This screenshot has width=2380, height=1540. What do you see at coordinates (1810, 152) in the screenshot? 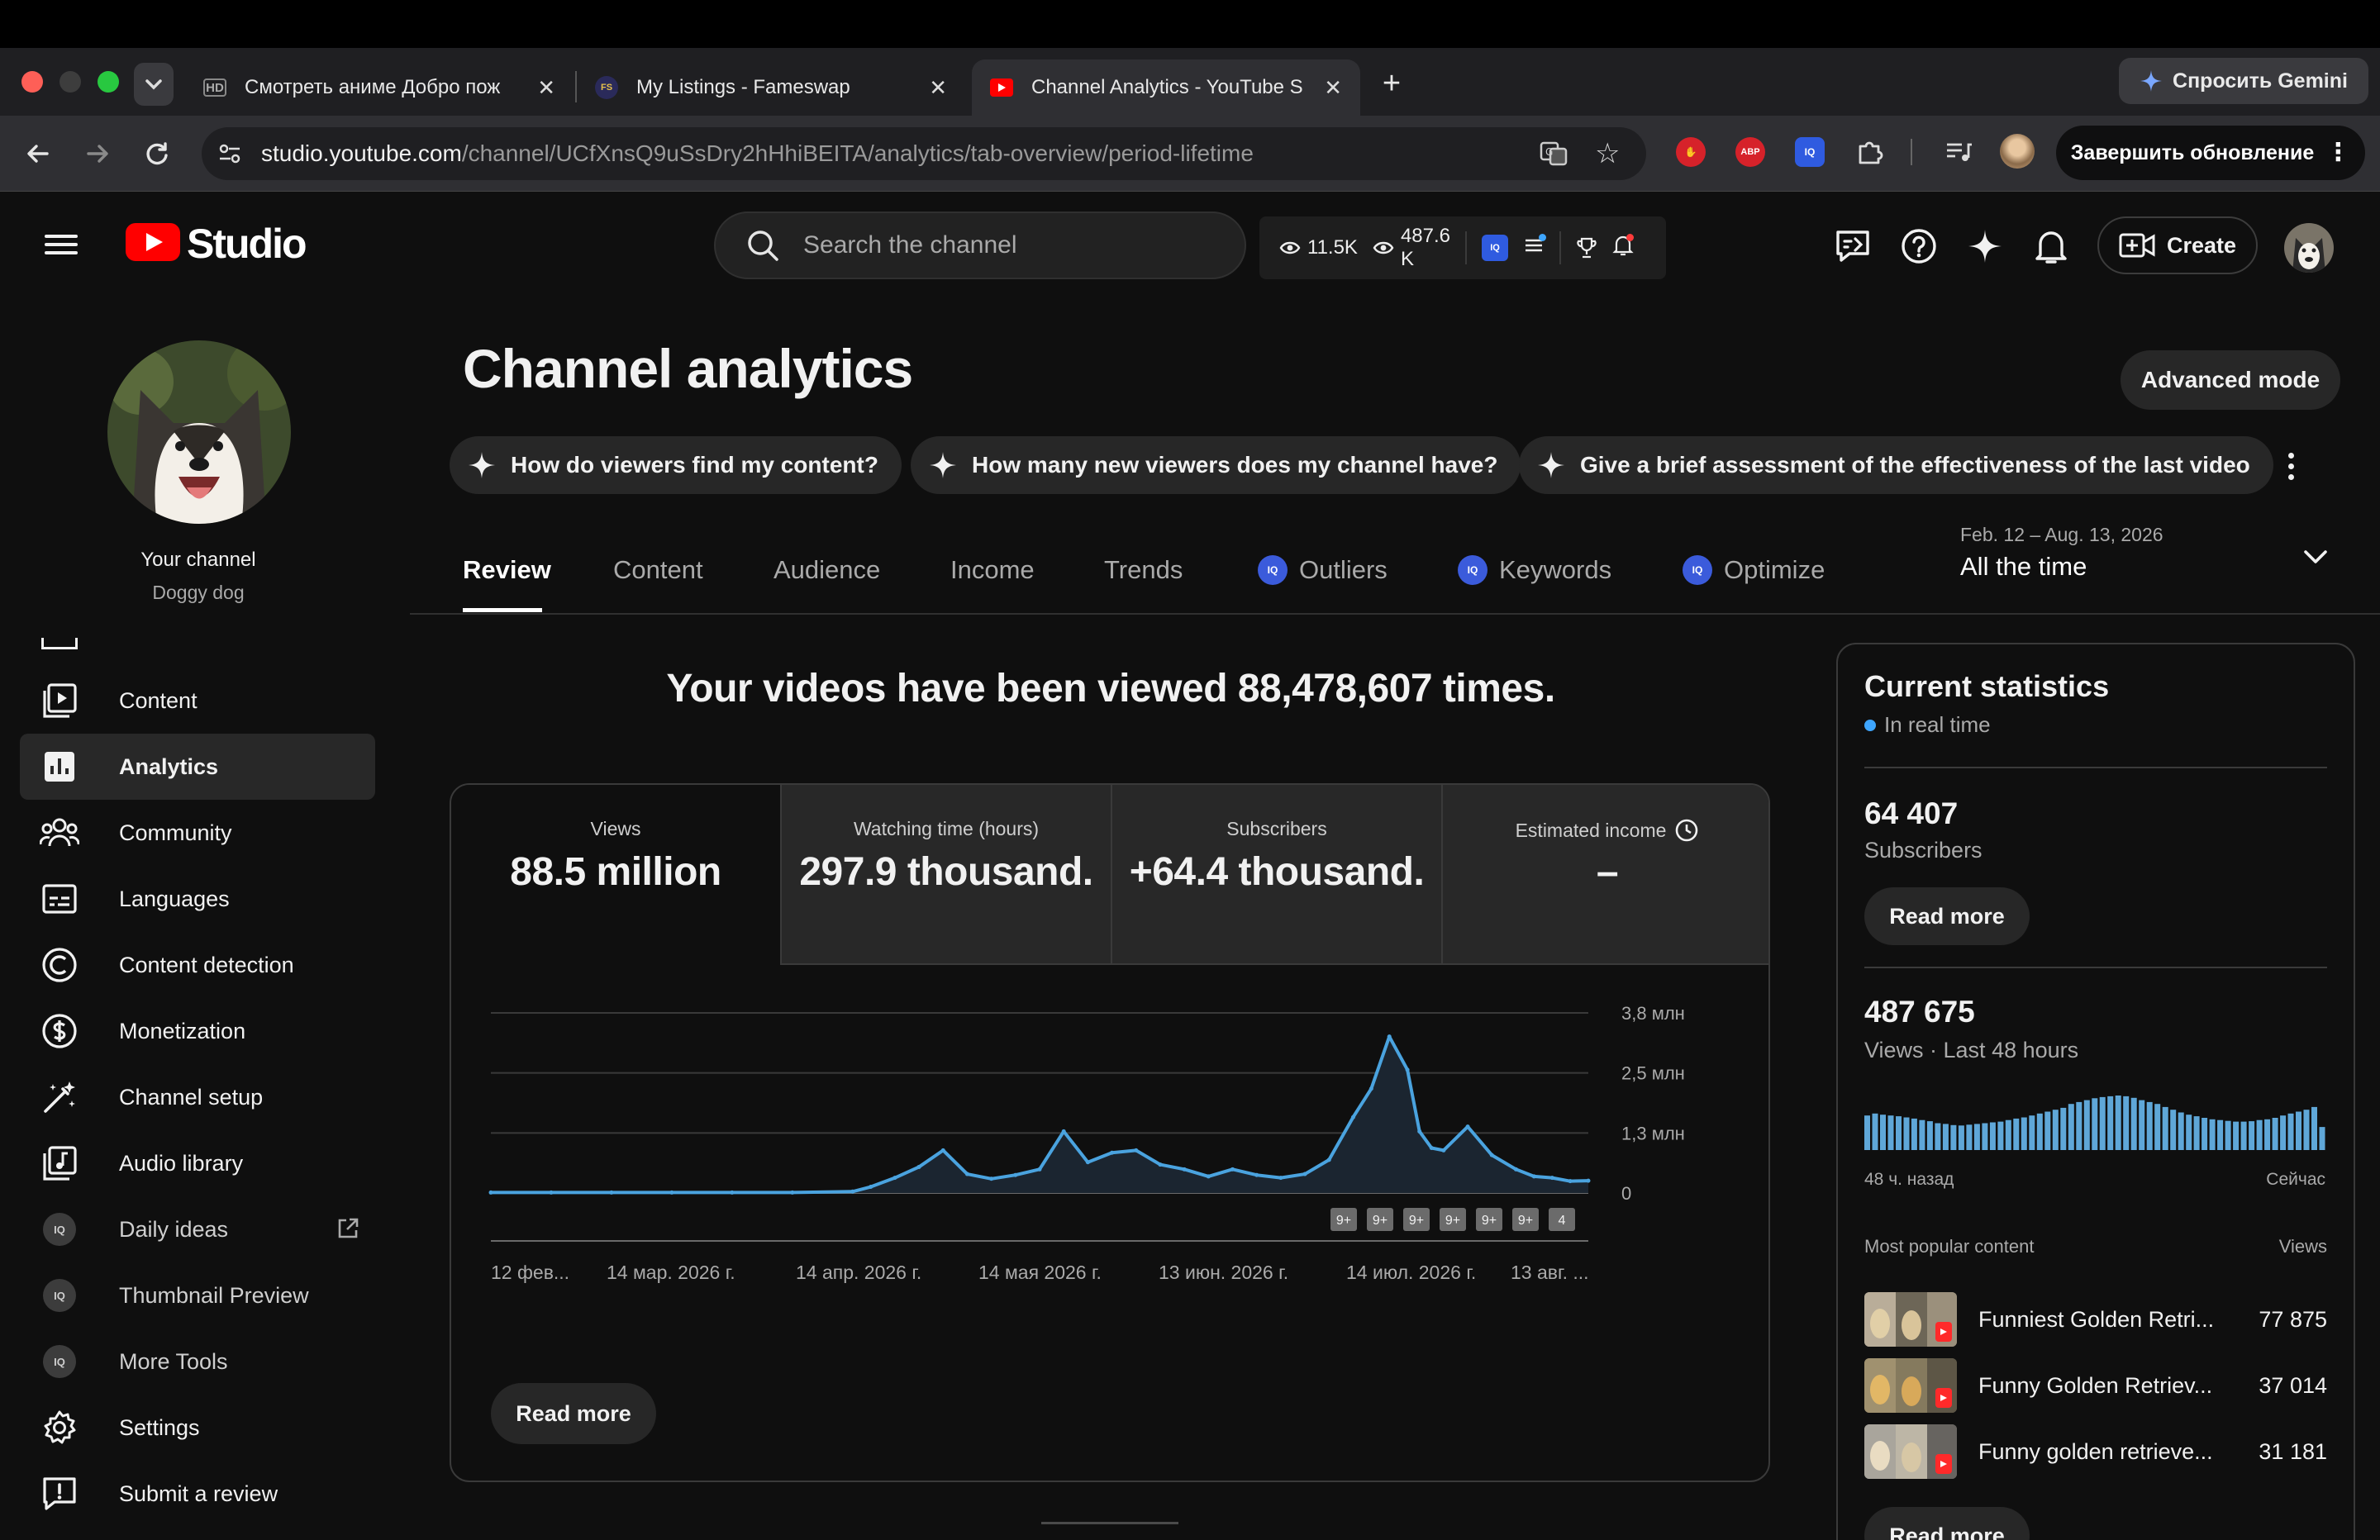
I see `vidiq-extension-icon: IQ` at bounding box center [1810, 152].